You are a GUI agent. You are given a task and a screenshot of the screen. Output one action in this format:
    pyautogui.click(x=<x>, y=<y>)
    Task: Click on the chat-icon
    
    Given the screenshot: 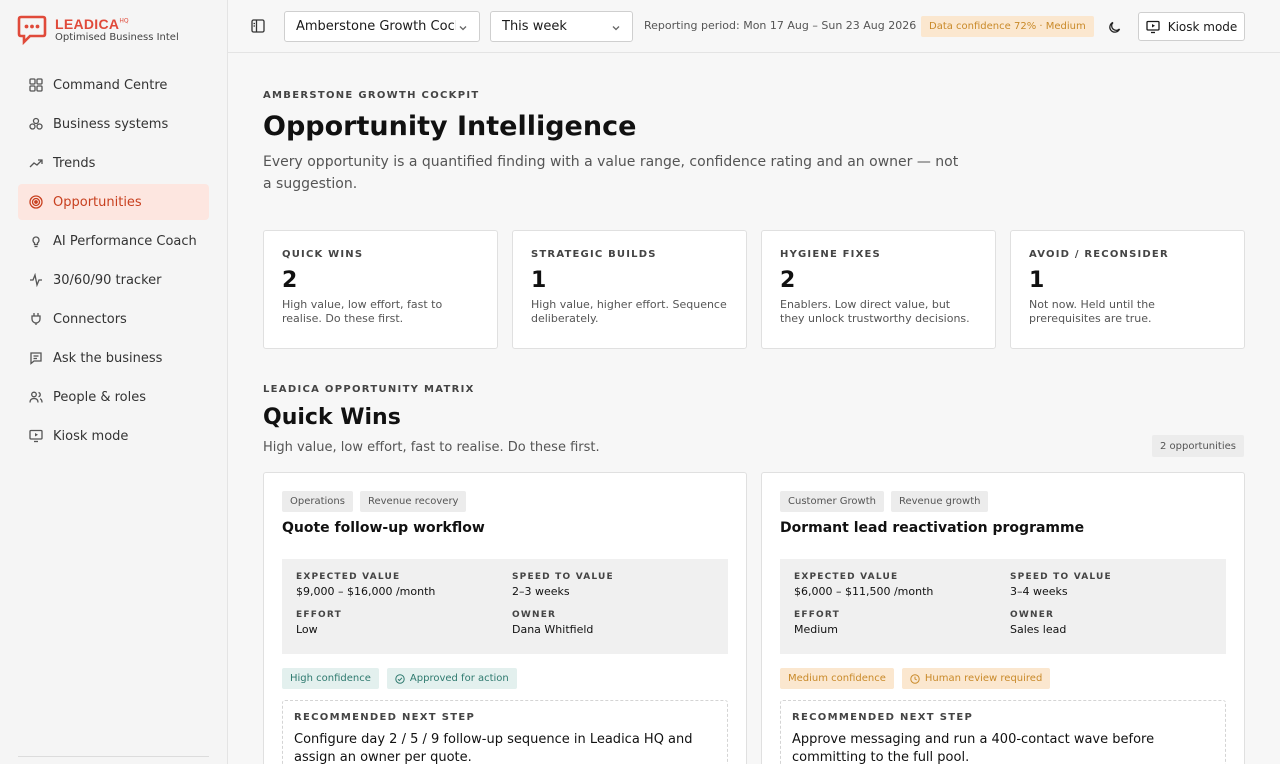 What is the action you would take?
    pyautogui.click(x=36, y=358)
    